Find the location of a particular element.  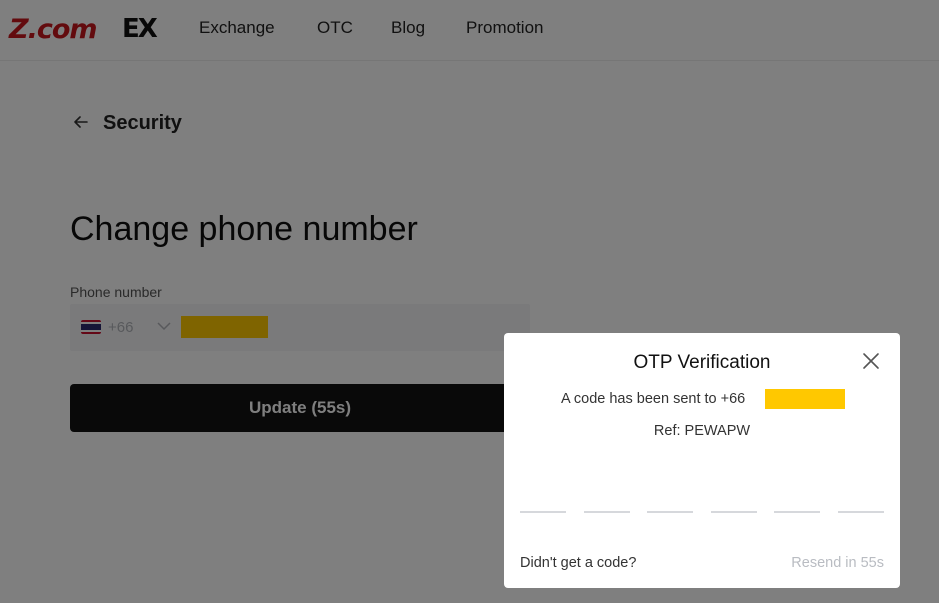

close-icon is located at coordinates (871, 361).